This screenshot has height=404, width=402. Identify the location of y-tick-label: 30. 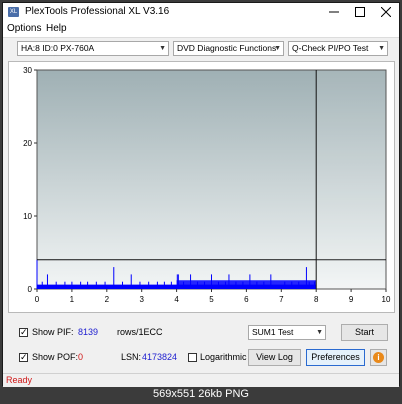
(27, 70).